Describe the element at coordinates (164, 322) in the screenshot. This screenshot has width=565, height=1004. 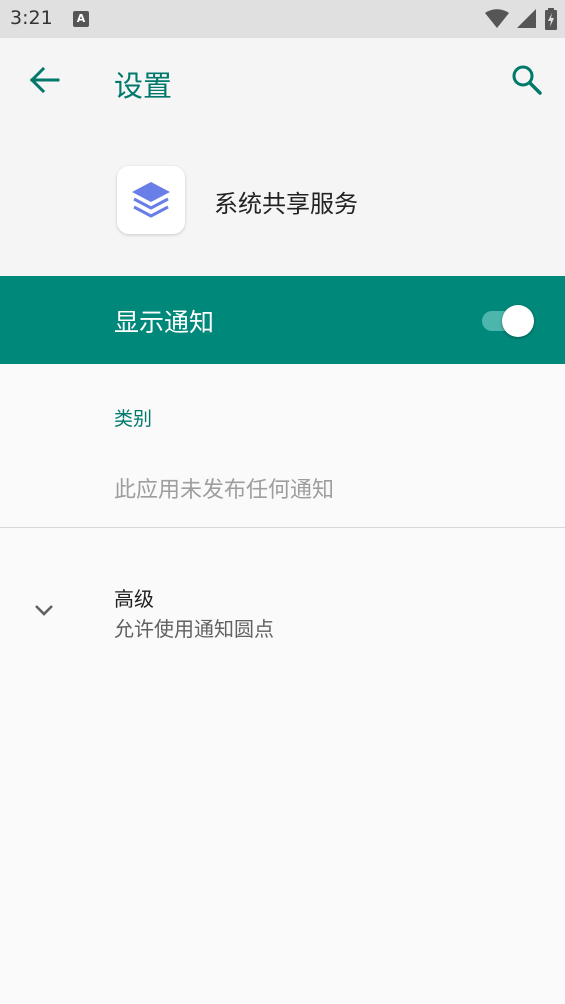
I see `show-notifications-label: 显示通知` at that location.